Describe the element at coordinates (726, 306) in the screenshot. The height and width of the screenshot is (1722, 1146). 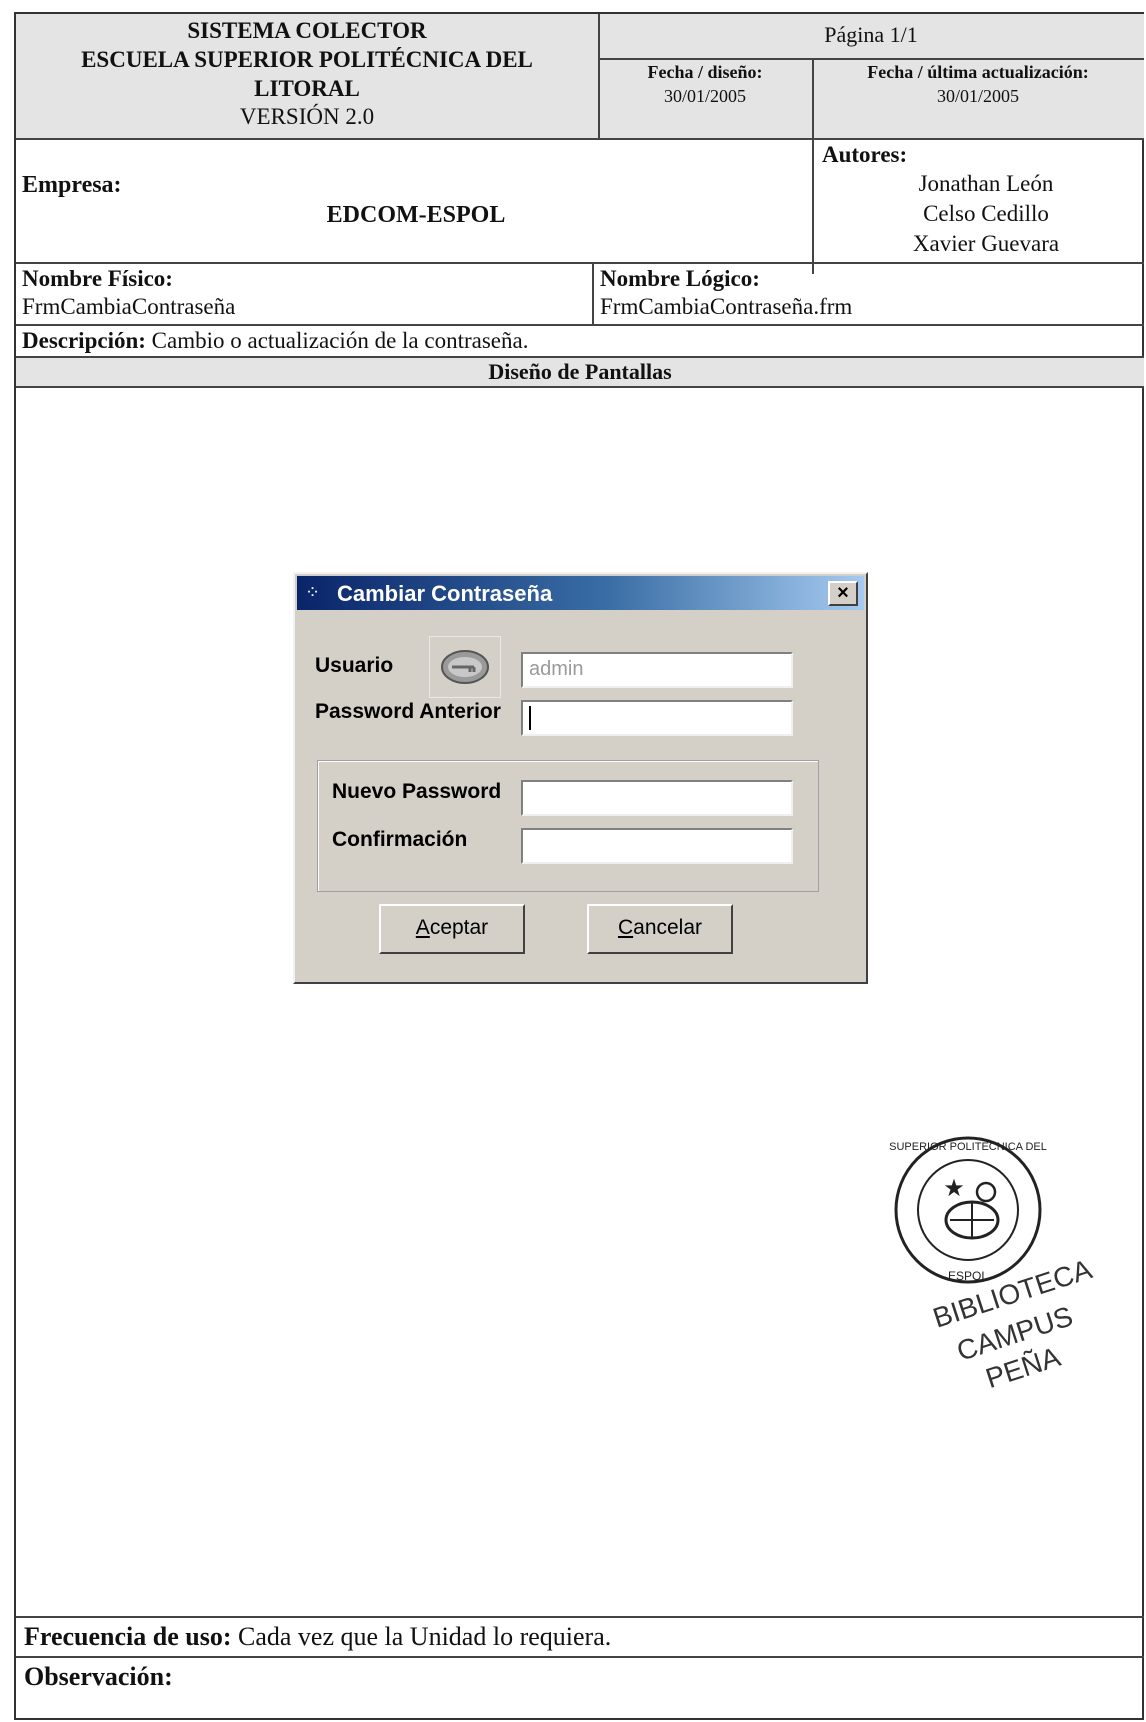
I see `nombre-logico-value: FrmCambiaContraseña.frm` at that location.